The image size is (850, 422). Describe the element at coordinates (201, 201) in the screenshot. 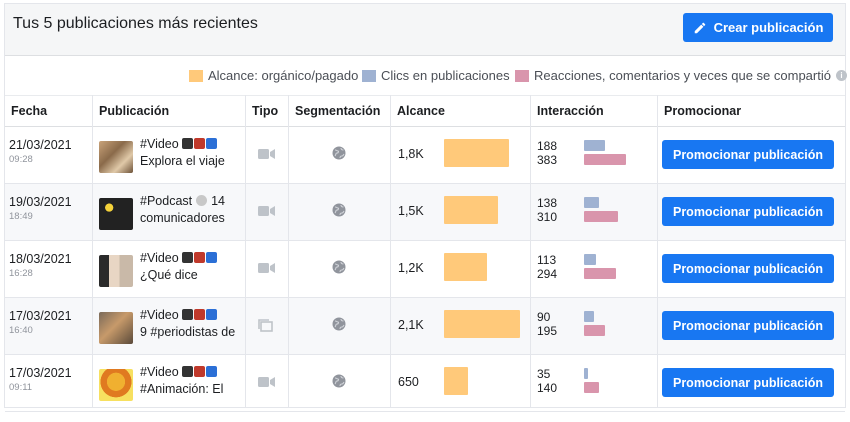

I see `microphone-emoji-icon` at that location.